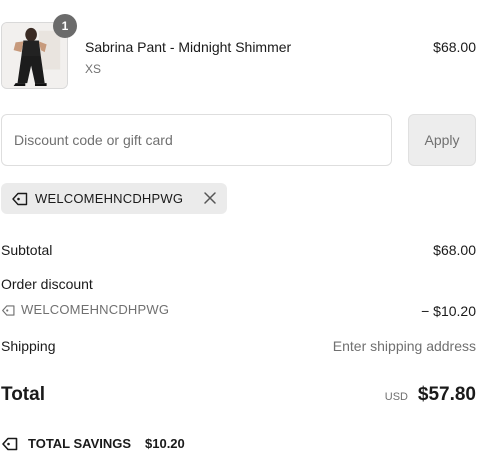 The image size is (500, 463). I want to click on subtotal-value: $68.00, so click(454, 250).